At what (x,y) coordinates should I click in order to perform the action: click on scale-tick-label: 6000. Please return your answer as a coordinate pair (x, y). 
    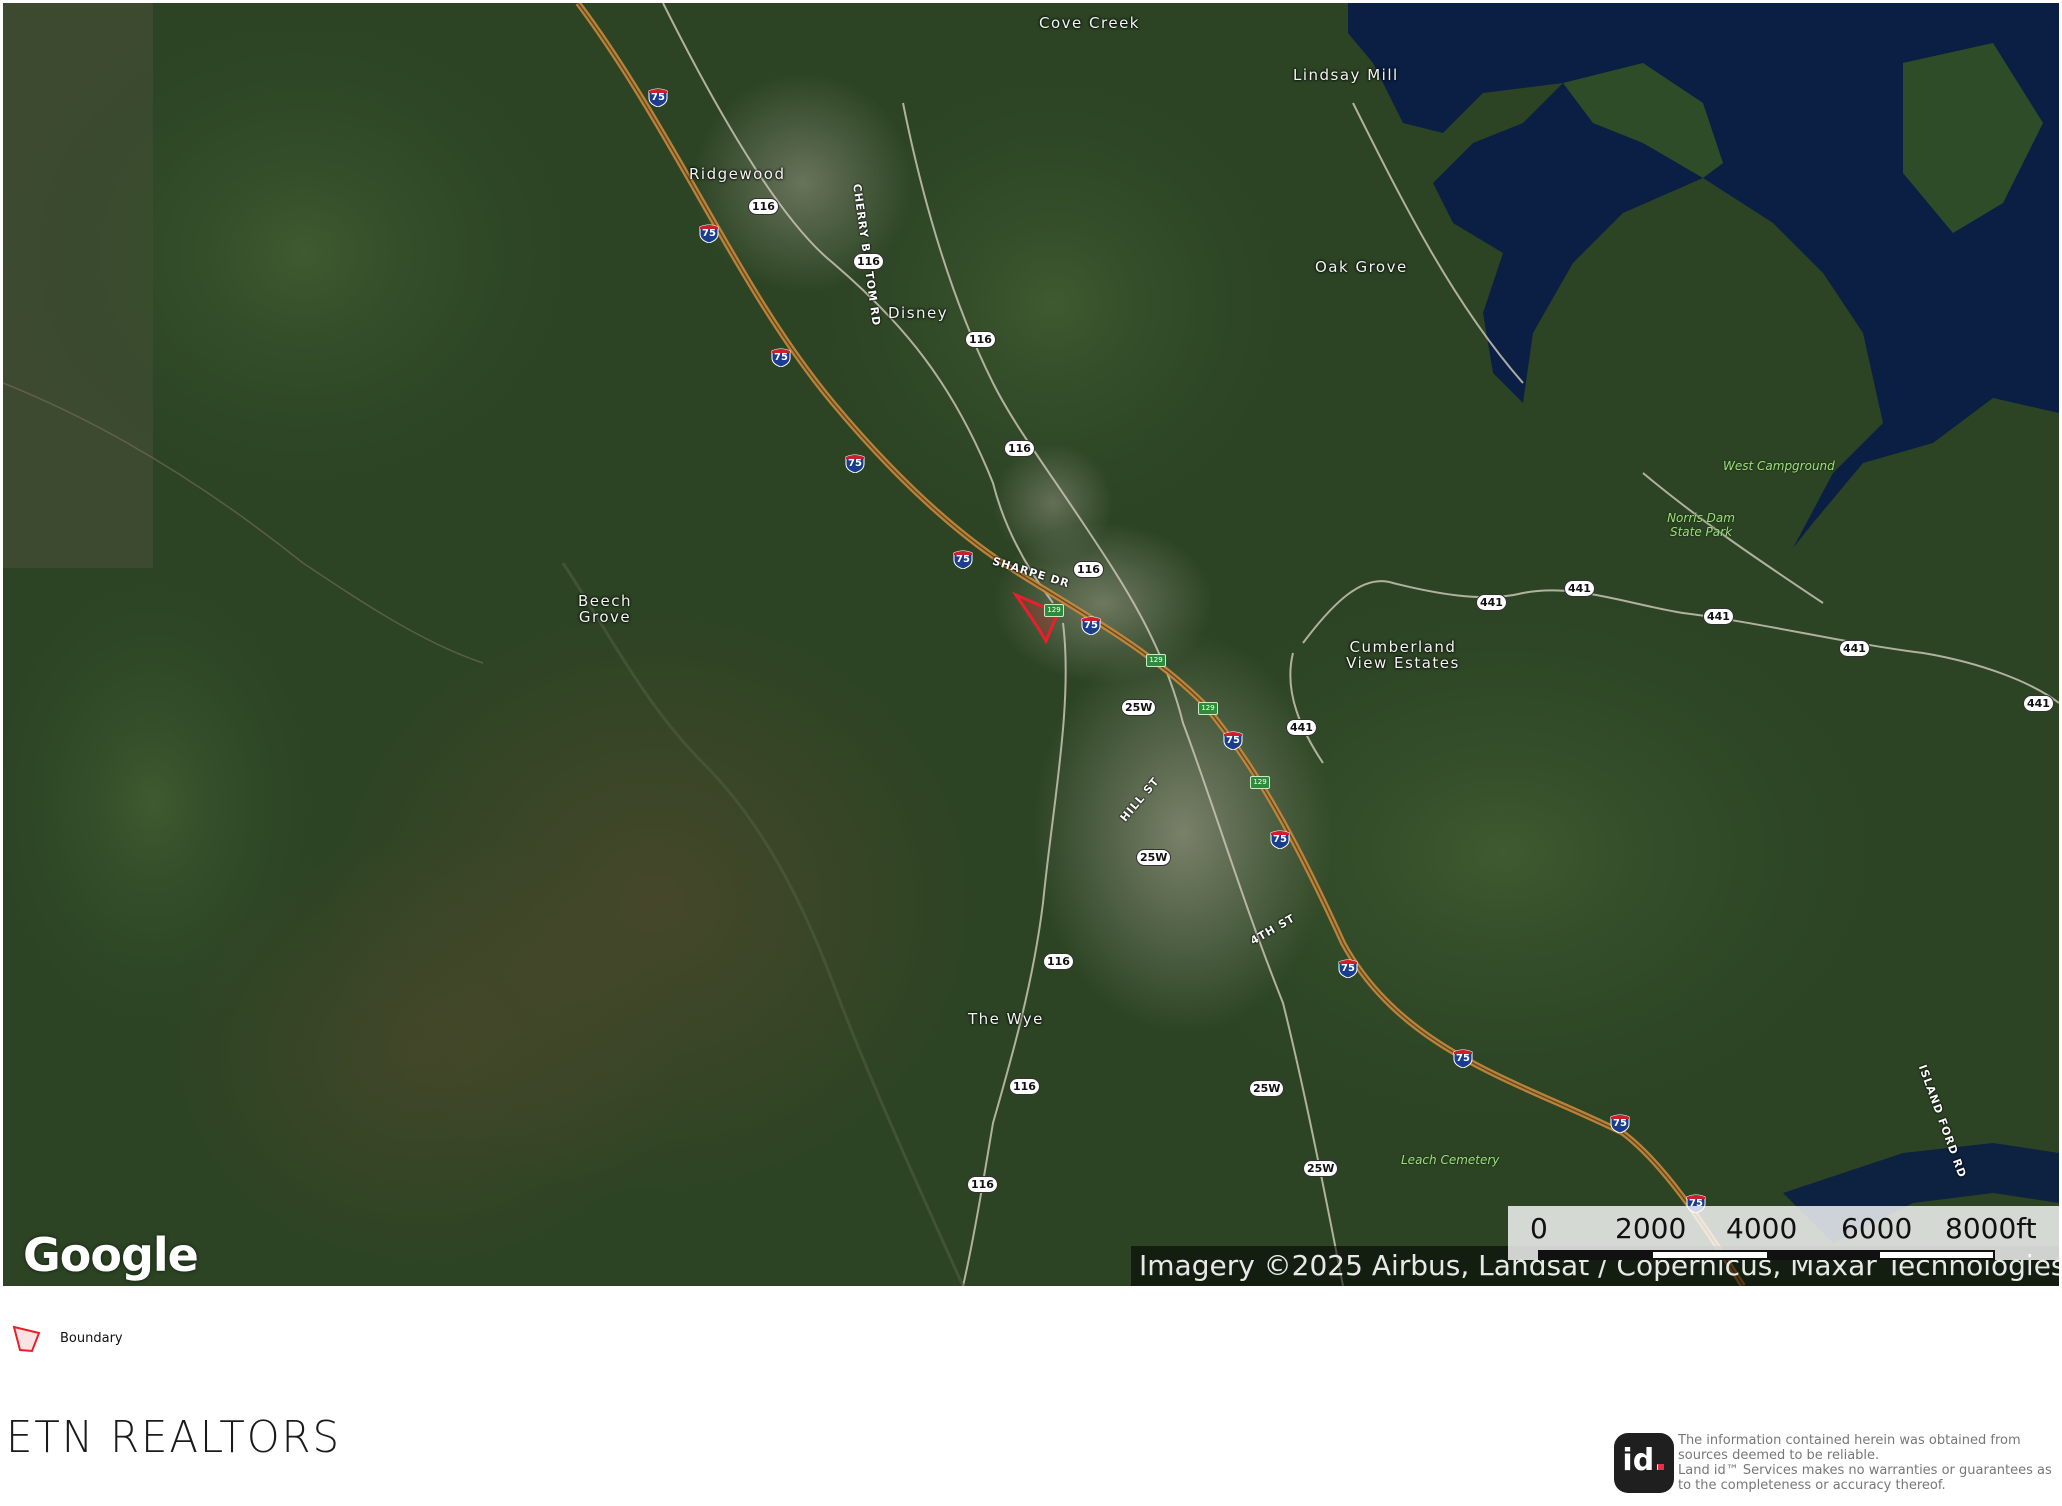
    Looking at the image, I should click on (1877, 1228).